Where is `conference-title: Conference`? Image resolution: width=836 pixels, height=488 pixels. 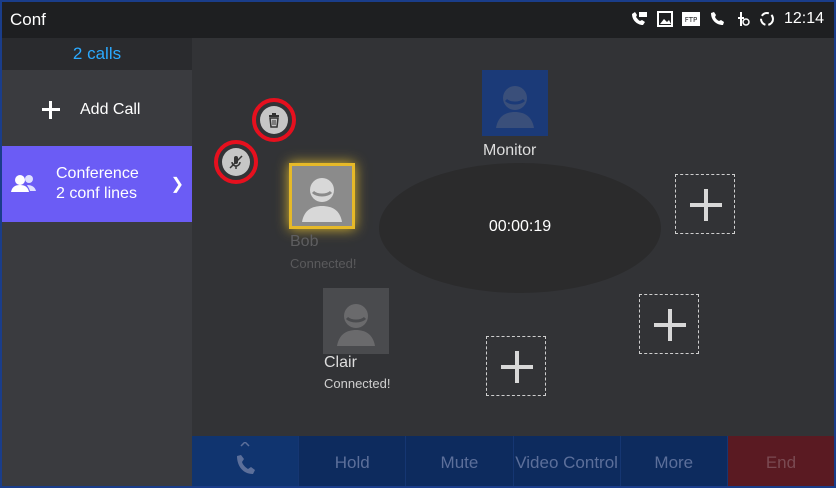
conference-title: Conference is located at coordinates (97, 173).